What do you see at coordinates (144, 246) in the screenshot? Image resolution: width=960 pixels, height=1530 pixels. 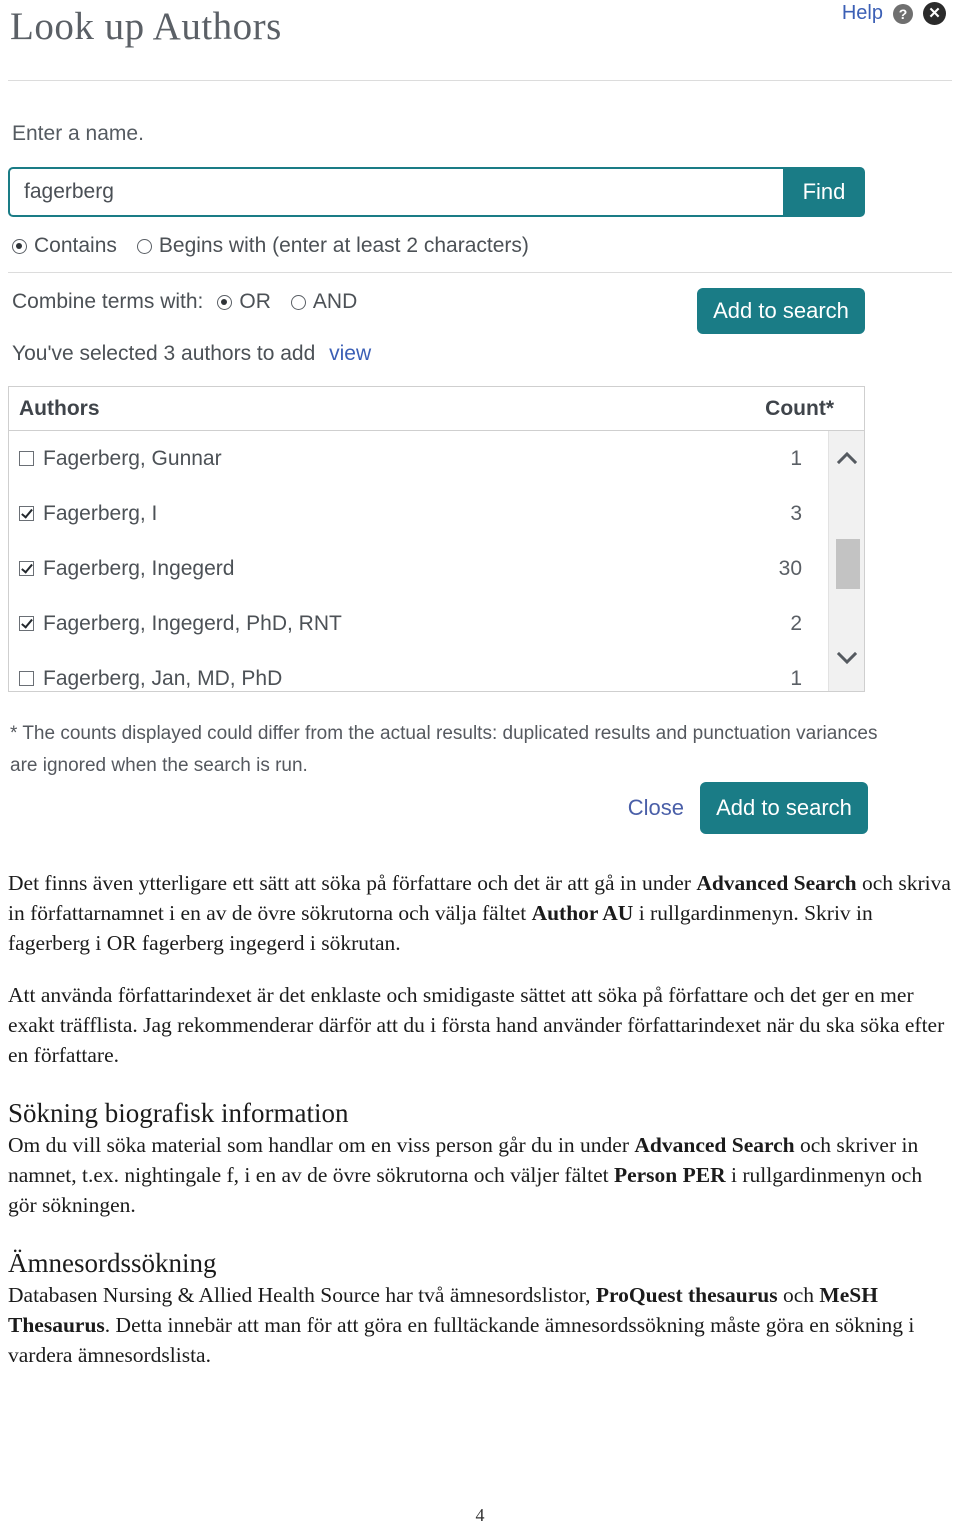 I see `radio-icon-begins-with` at bounding box center [144, 246].